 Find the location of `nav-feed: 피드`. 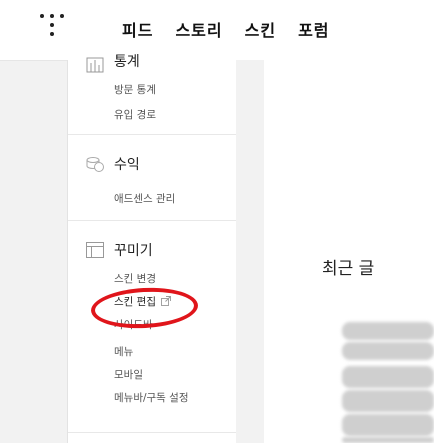

nav-feed: 피드 is located at coordinates (137, 29).